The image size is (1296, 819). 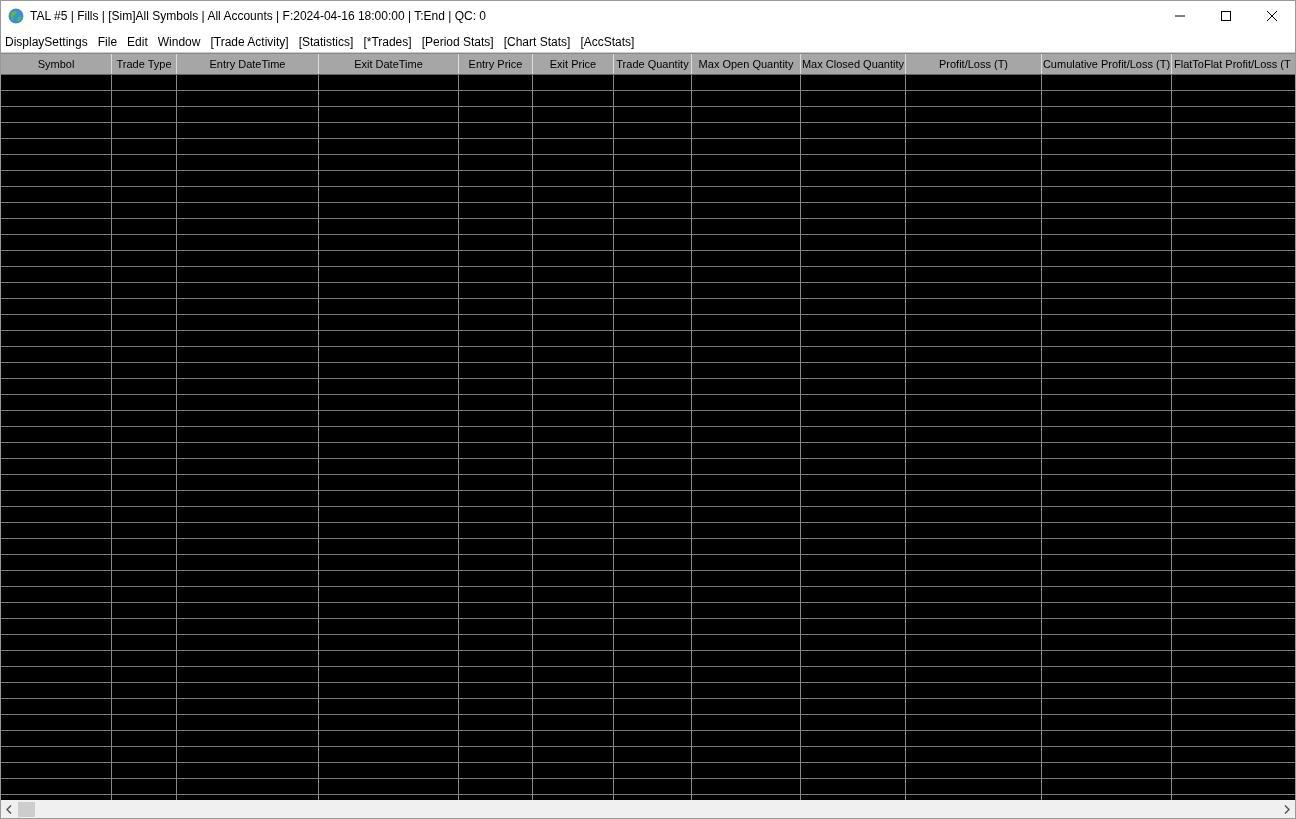 I want to click on menu-item: DisplaySettings, so click(x=46, y=41).